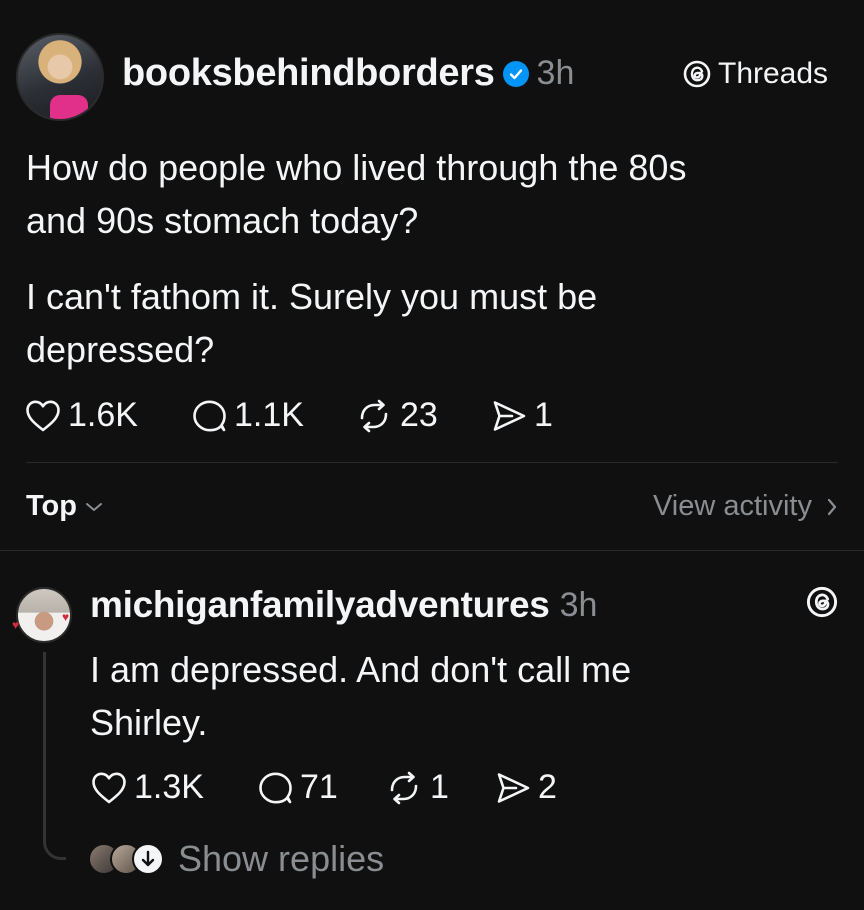  Describe the element at coordinates (281, 858) in the screenshot. I see `show-replies-label: Show replies` at that location.